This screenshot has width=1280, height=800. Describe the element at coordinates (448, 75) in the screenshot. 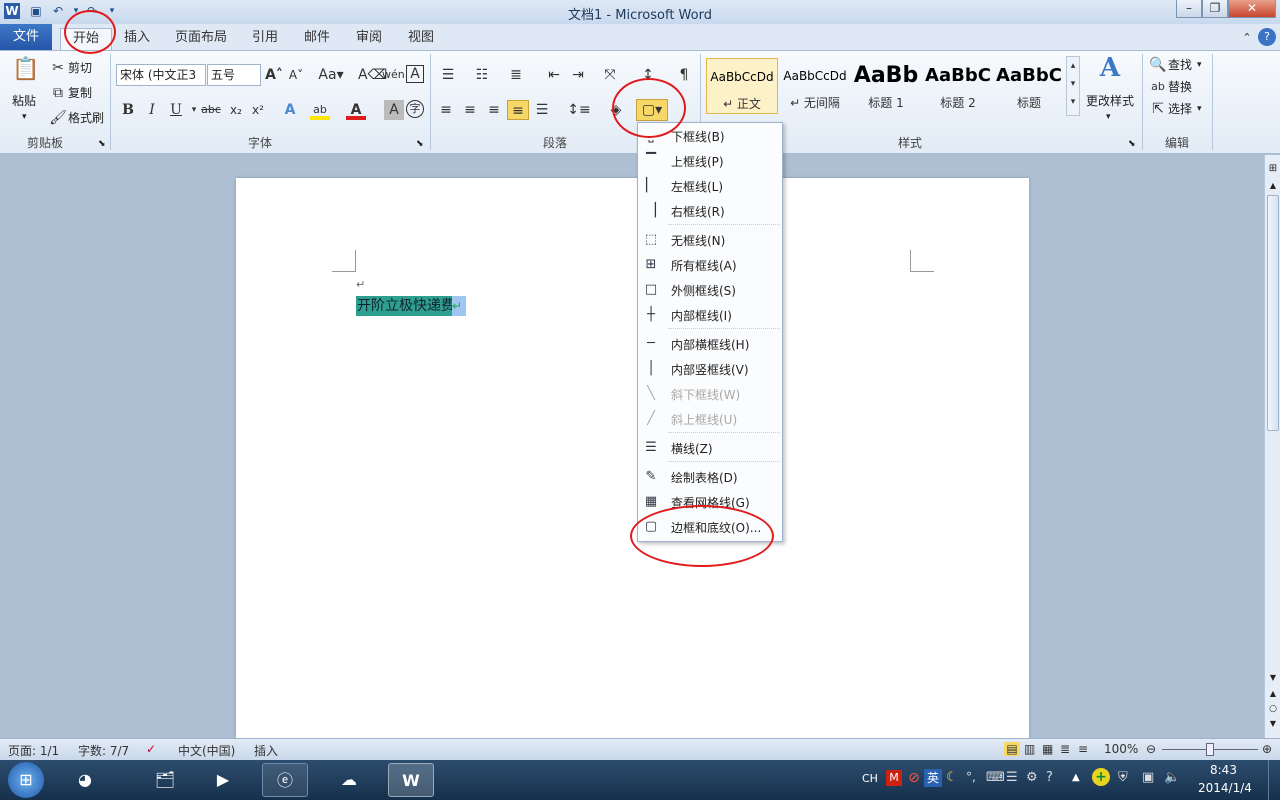

I see `bullets-icon: ☰` at that location.